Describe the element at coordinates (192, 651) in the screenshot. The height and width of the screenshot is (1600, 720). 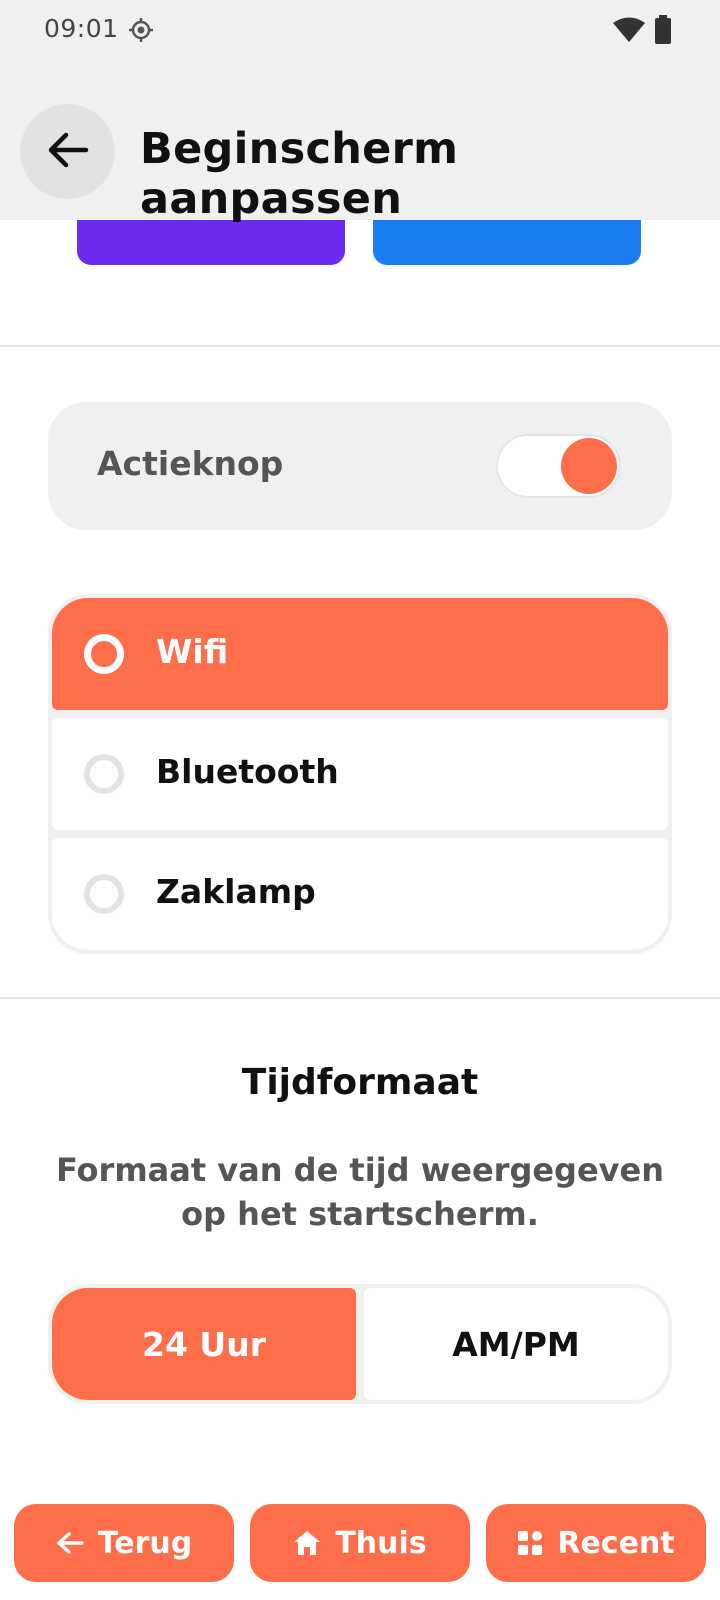
I see `option-label: Wifi` at that location.